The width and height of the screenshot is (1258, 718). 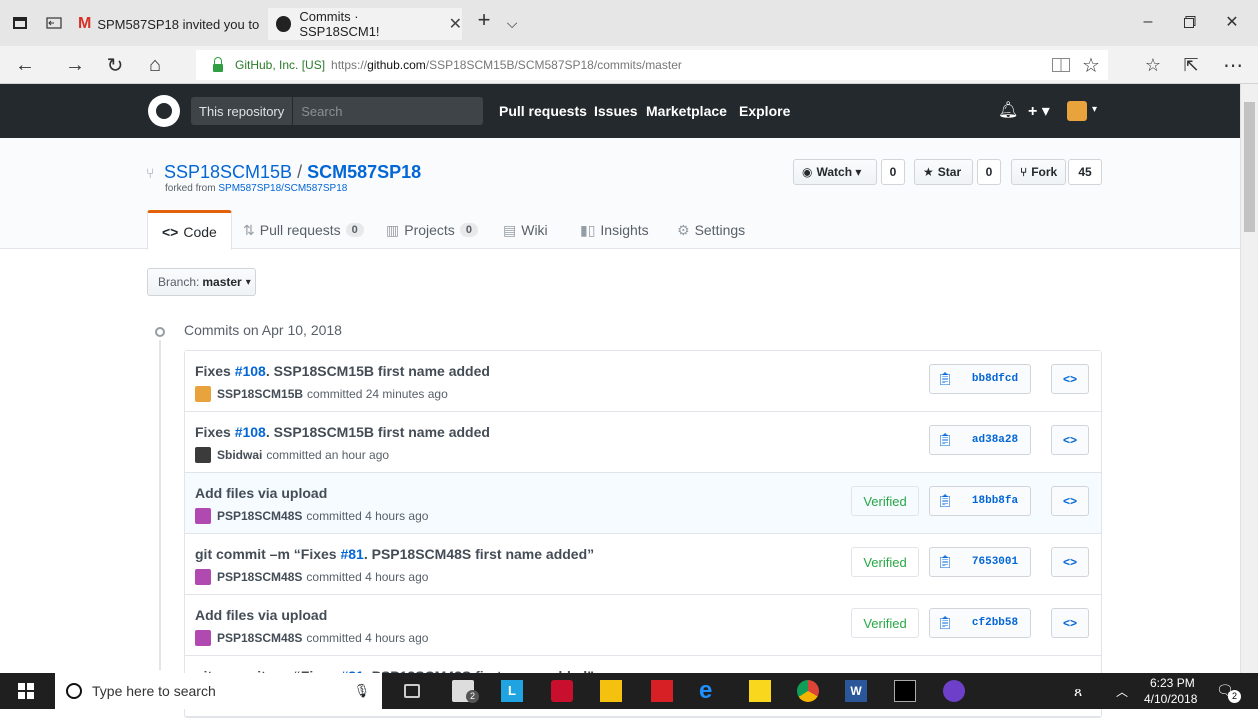 What do you see at coordinates (280, 65) in the screenshot?
I see `site-identity: GitHub, Inc. [US]` at bounding box center [280, 65].